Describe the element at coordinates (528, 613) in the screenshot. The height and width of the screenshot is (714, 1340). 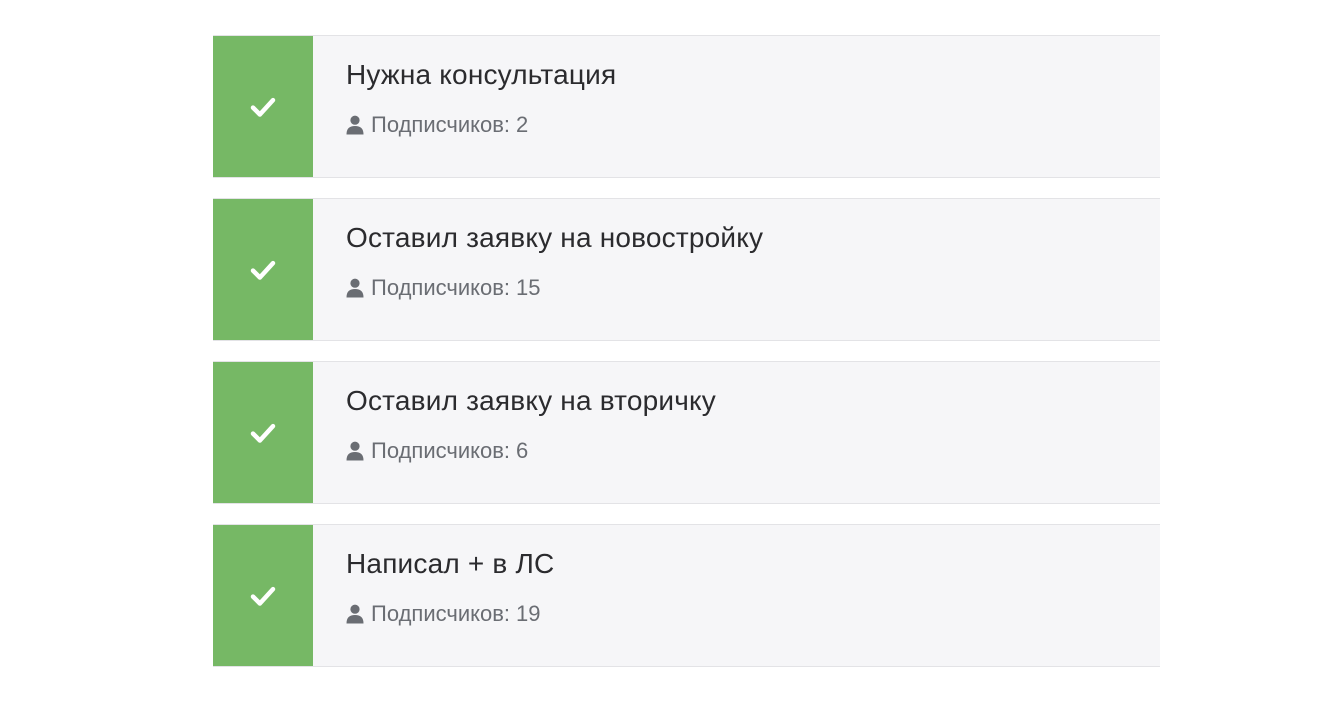
I see `subscribers-count: 19` at that location.